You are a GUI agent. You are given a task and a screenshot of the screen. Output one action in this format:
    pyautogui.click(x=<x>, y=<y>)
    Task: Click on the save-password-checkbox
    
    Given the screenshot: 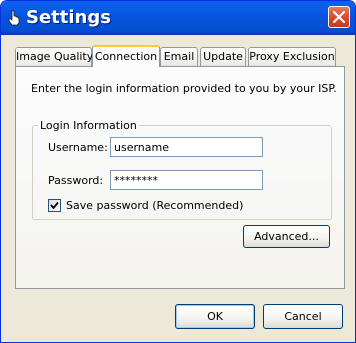 What is the action you would take?
    pyautogui.click(x=54, y=205)
    